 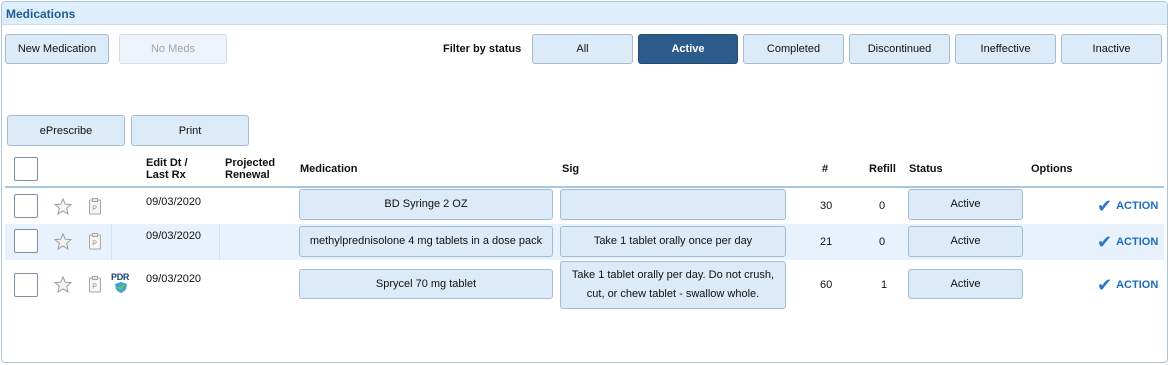 What do you see at coordinates (899, 49) in the screenshot?
I see `filter-discontinued-button: Discontinued` at bounding box center [899, 49].